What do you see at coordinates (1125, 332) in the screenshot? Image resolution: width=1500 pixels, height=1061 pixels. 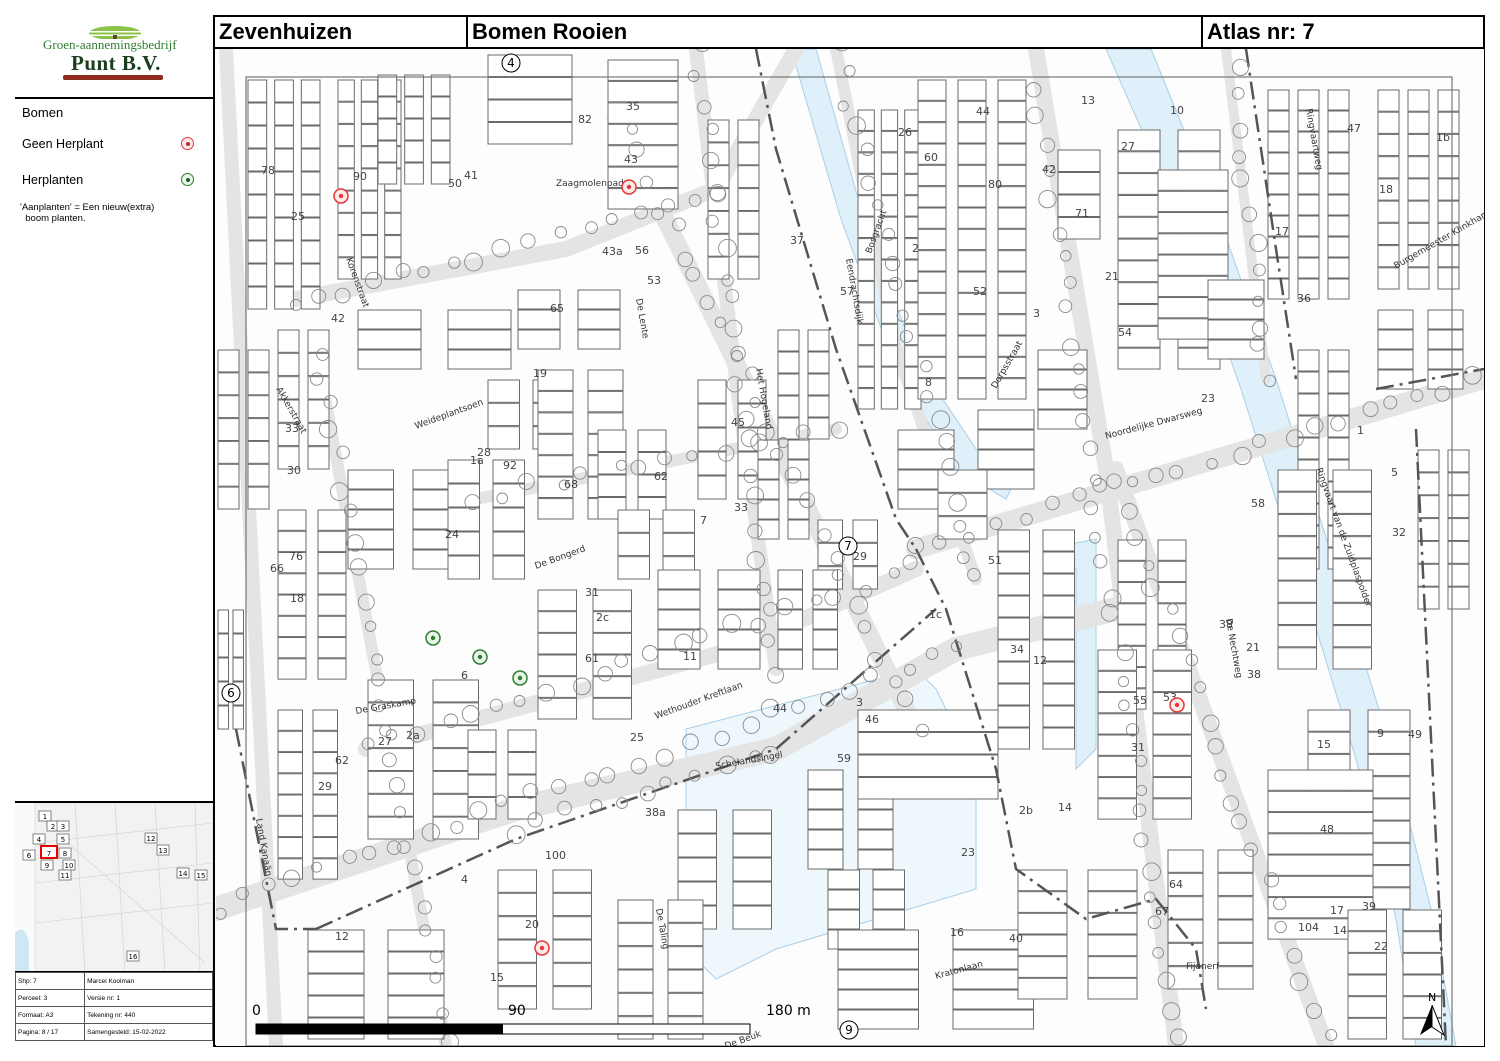 I see `house-number: 54` at bounding box center [1125, 332].